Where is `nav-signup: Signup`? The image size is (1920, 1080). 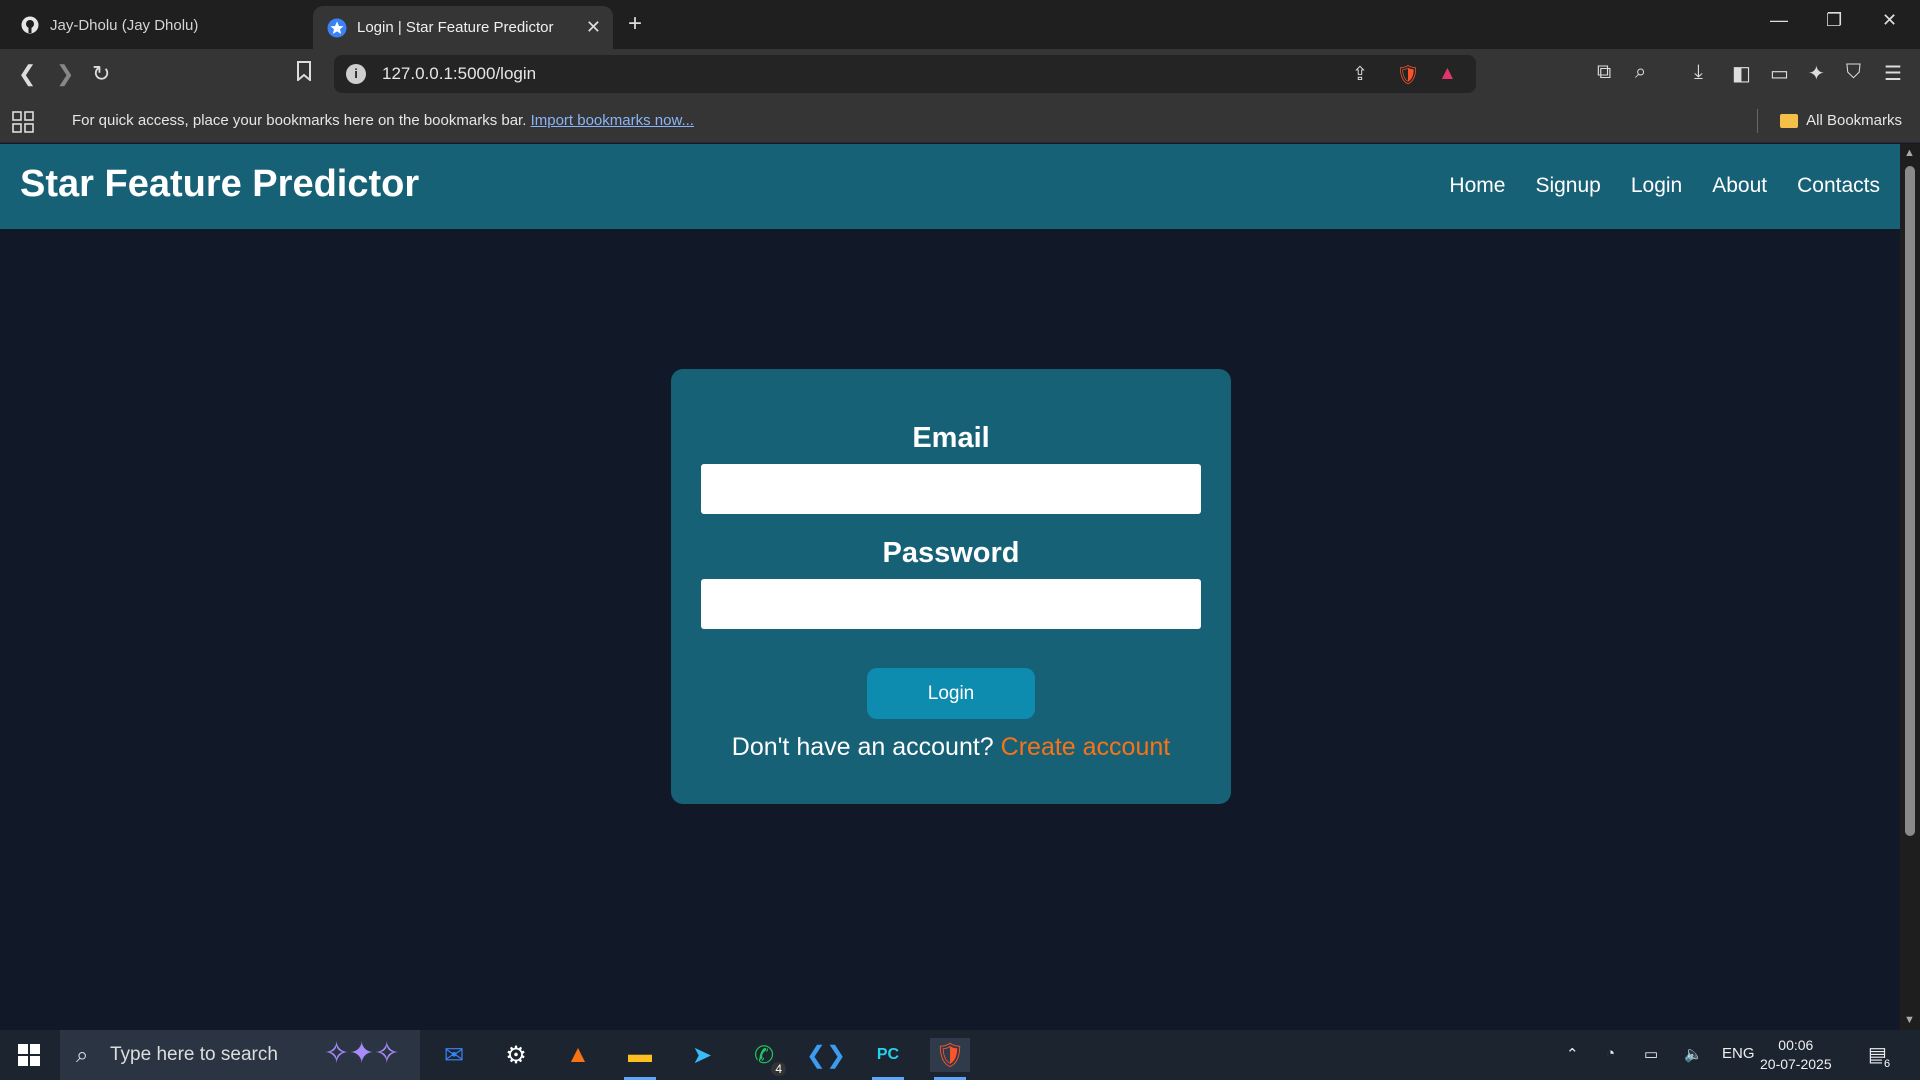 nav-signup: Signup is located at coordinates (1567, 186).